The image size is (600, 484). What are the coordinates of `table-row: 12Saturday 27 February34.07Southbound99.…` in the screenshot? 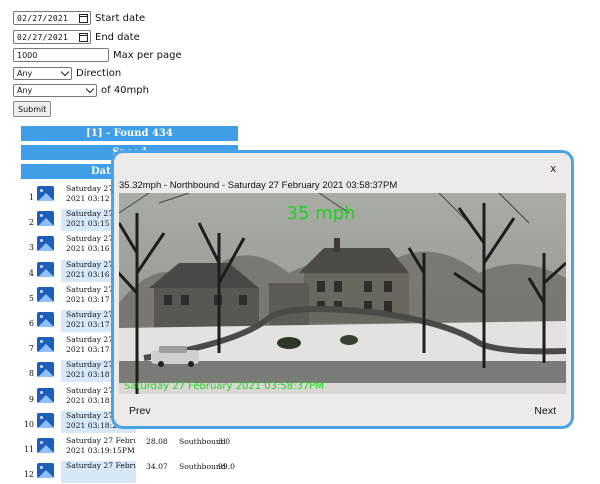 It's located at (129, 472).